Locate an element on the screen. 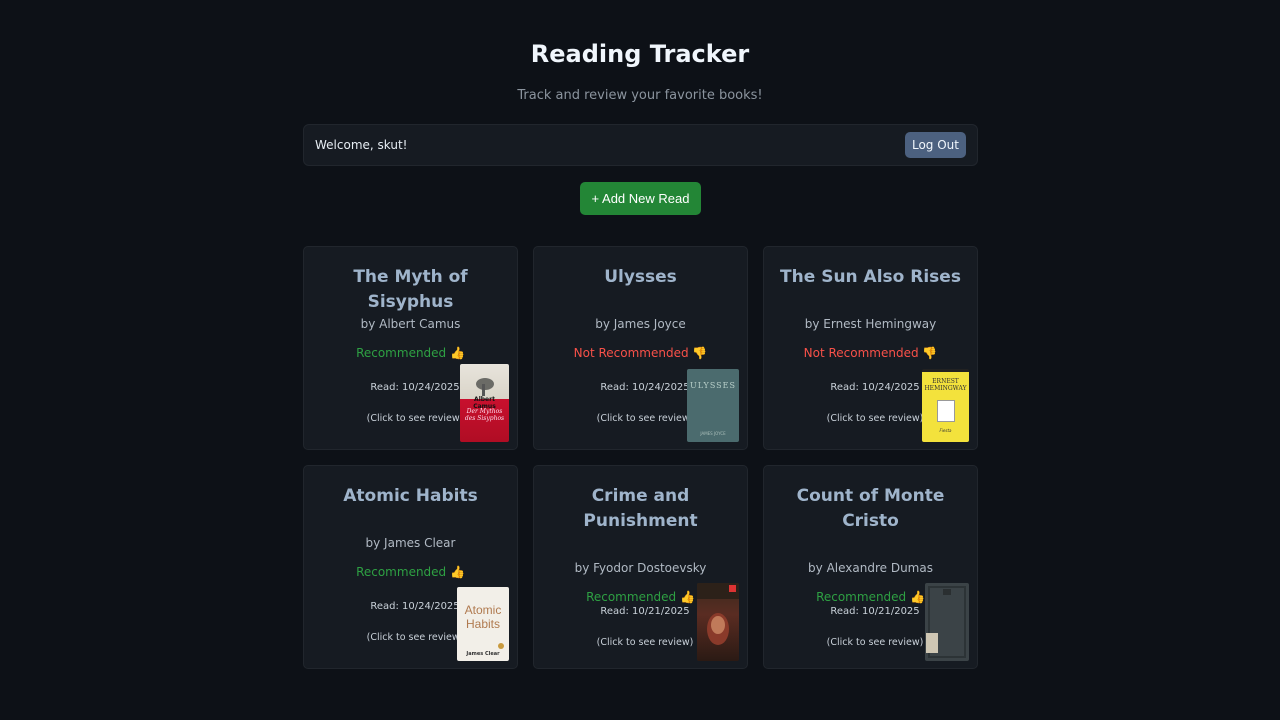  book-author: by Alexandre Dumas is located at coordinates (870, 568).